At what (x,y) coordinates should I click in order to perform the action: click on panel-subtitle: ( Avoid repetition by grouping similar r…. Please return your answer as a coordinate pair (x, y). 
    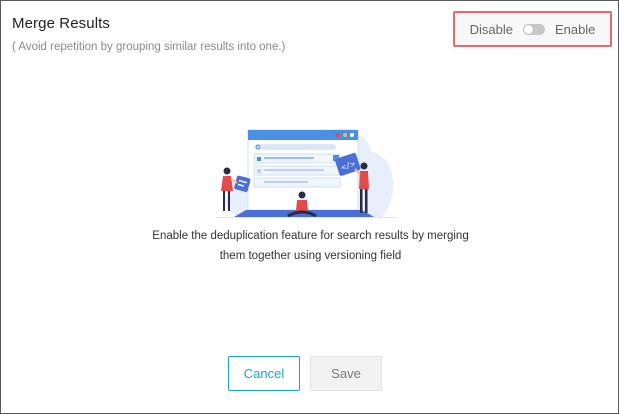
    Looking at the image, I should click on (149, 47).